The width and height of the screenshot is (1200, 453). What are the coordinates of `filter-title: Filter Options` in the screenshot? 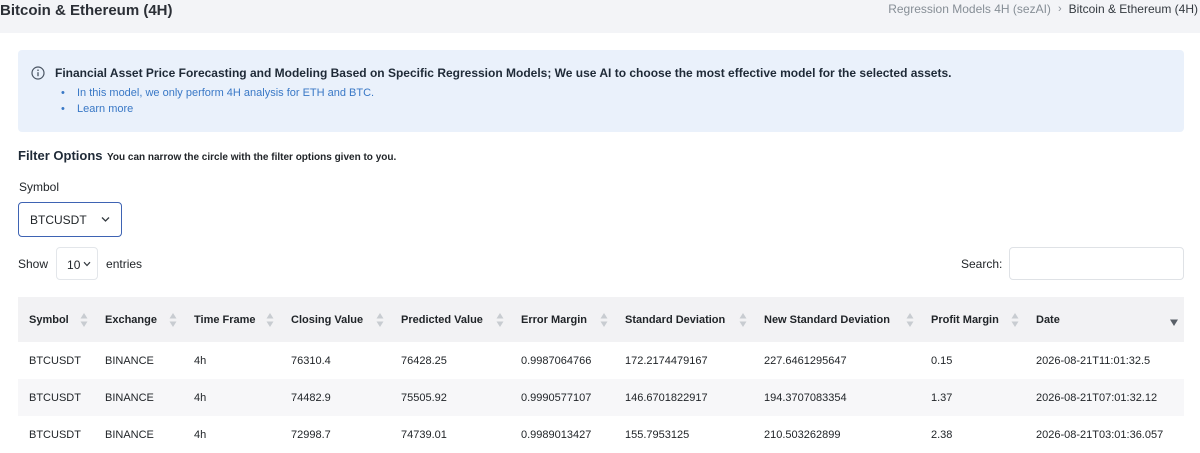 It's located at (60, 155).